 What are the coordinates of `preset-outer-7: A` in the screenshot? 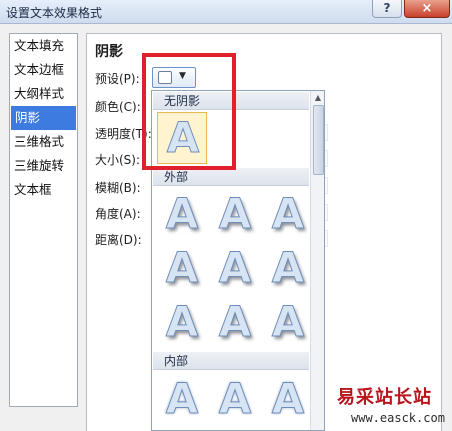 It's located at (182, 323).